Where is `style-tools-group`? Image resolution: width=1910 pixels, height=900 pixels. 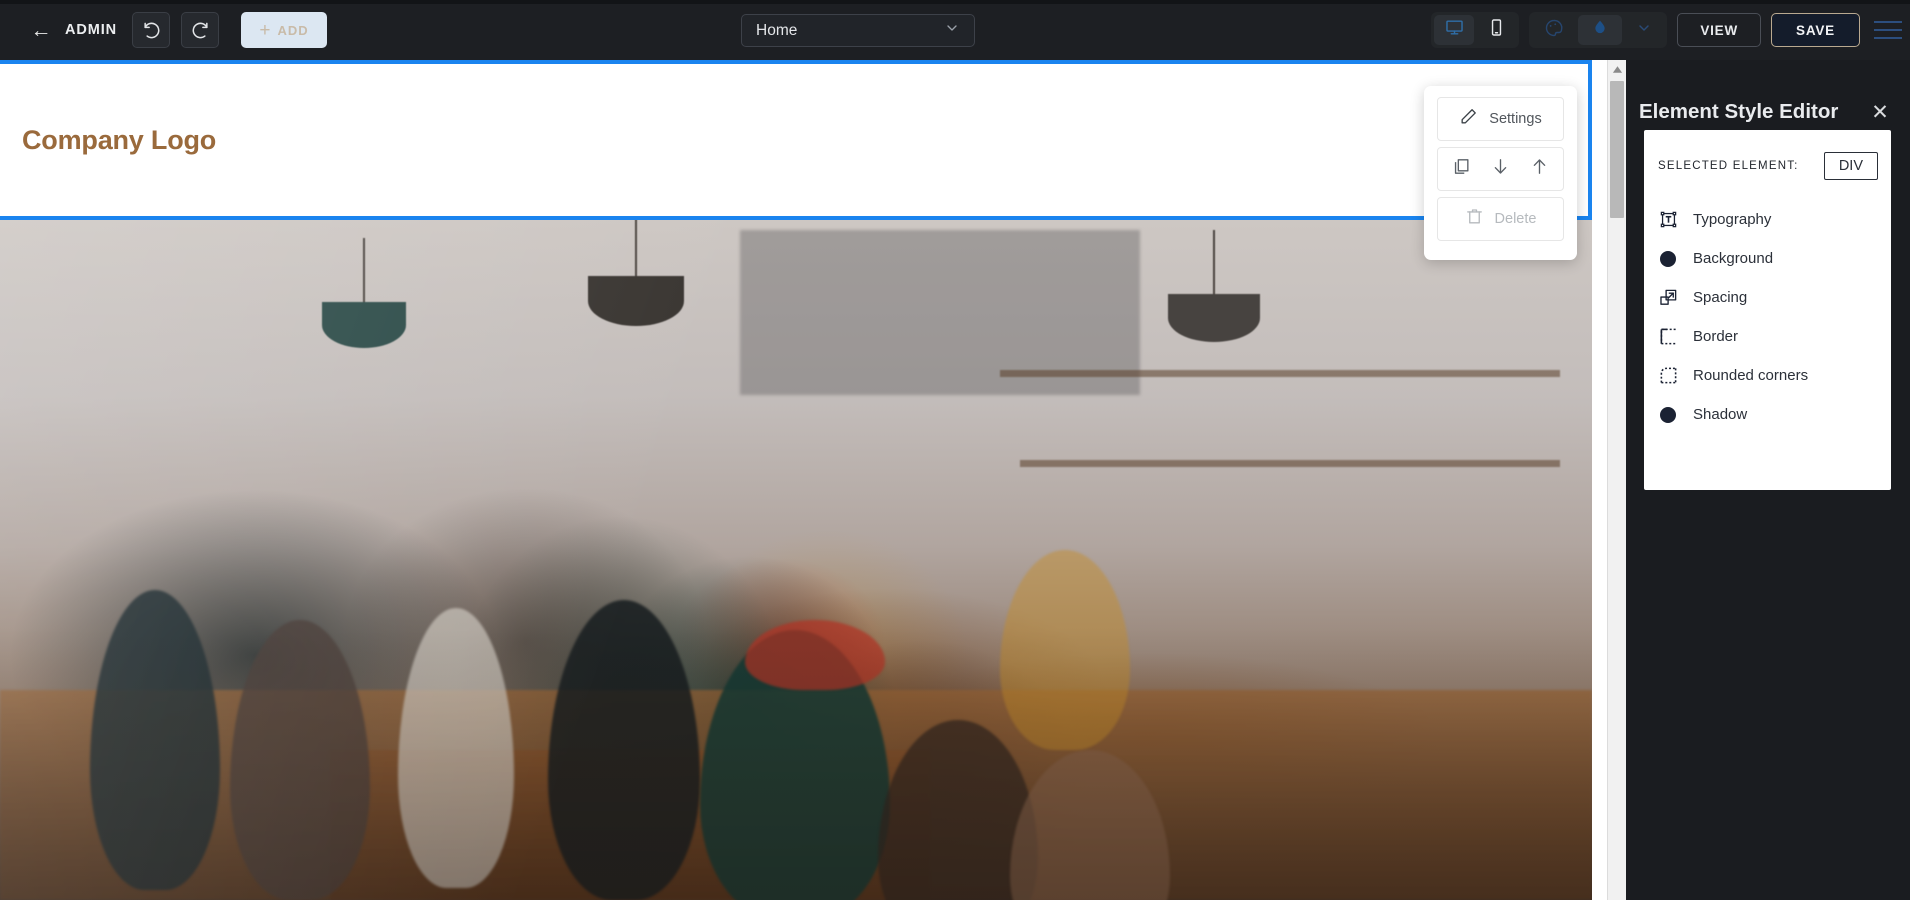 style-tools-group is located at coordinates (1598, 30).